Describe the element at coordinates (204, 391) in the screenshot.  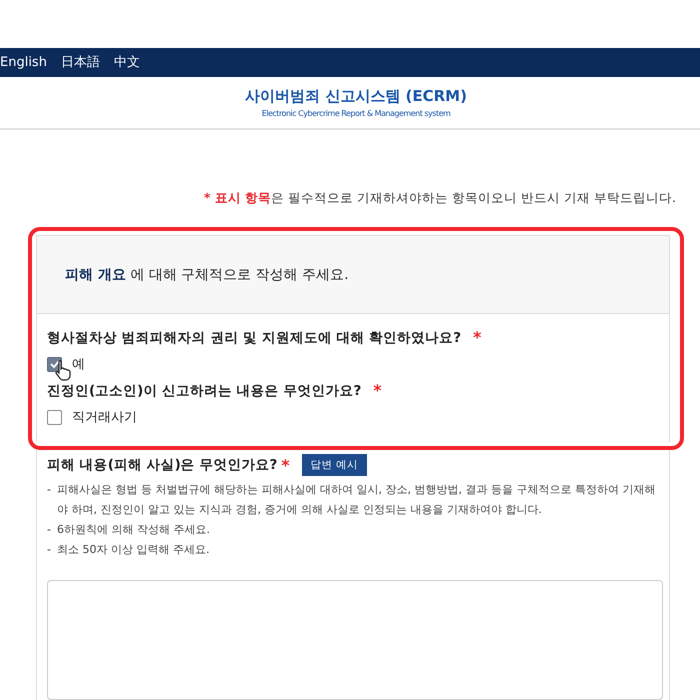
I see `question-label: 진정인(고소인)이 신고하려는 내용은 무엇인가요?` at that location.